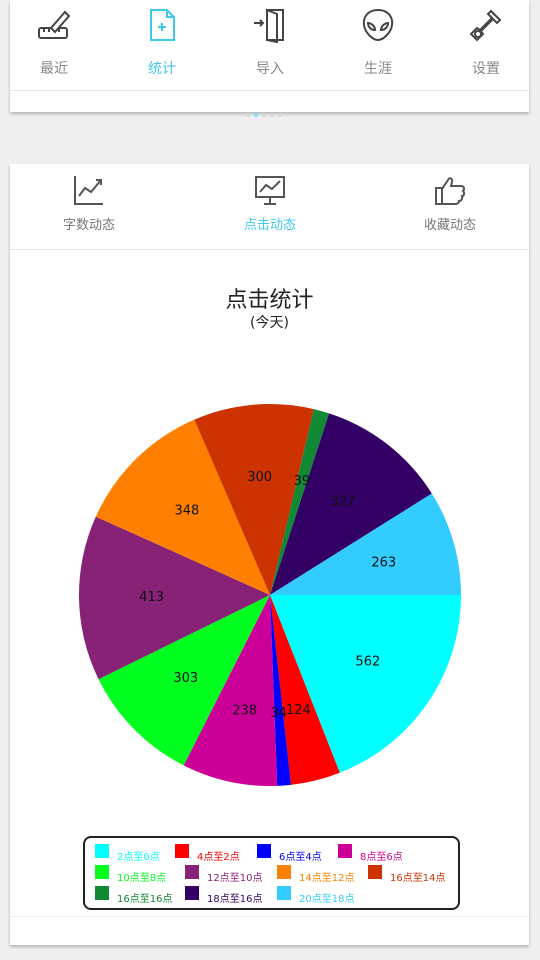  What do you see at coordinates (302, 481) in the screenshot?
I see `pie-slice-value-label: 39` at bounding box center [302, 481].